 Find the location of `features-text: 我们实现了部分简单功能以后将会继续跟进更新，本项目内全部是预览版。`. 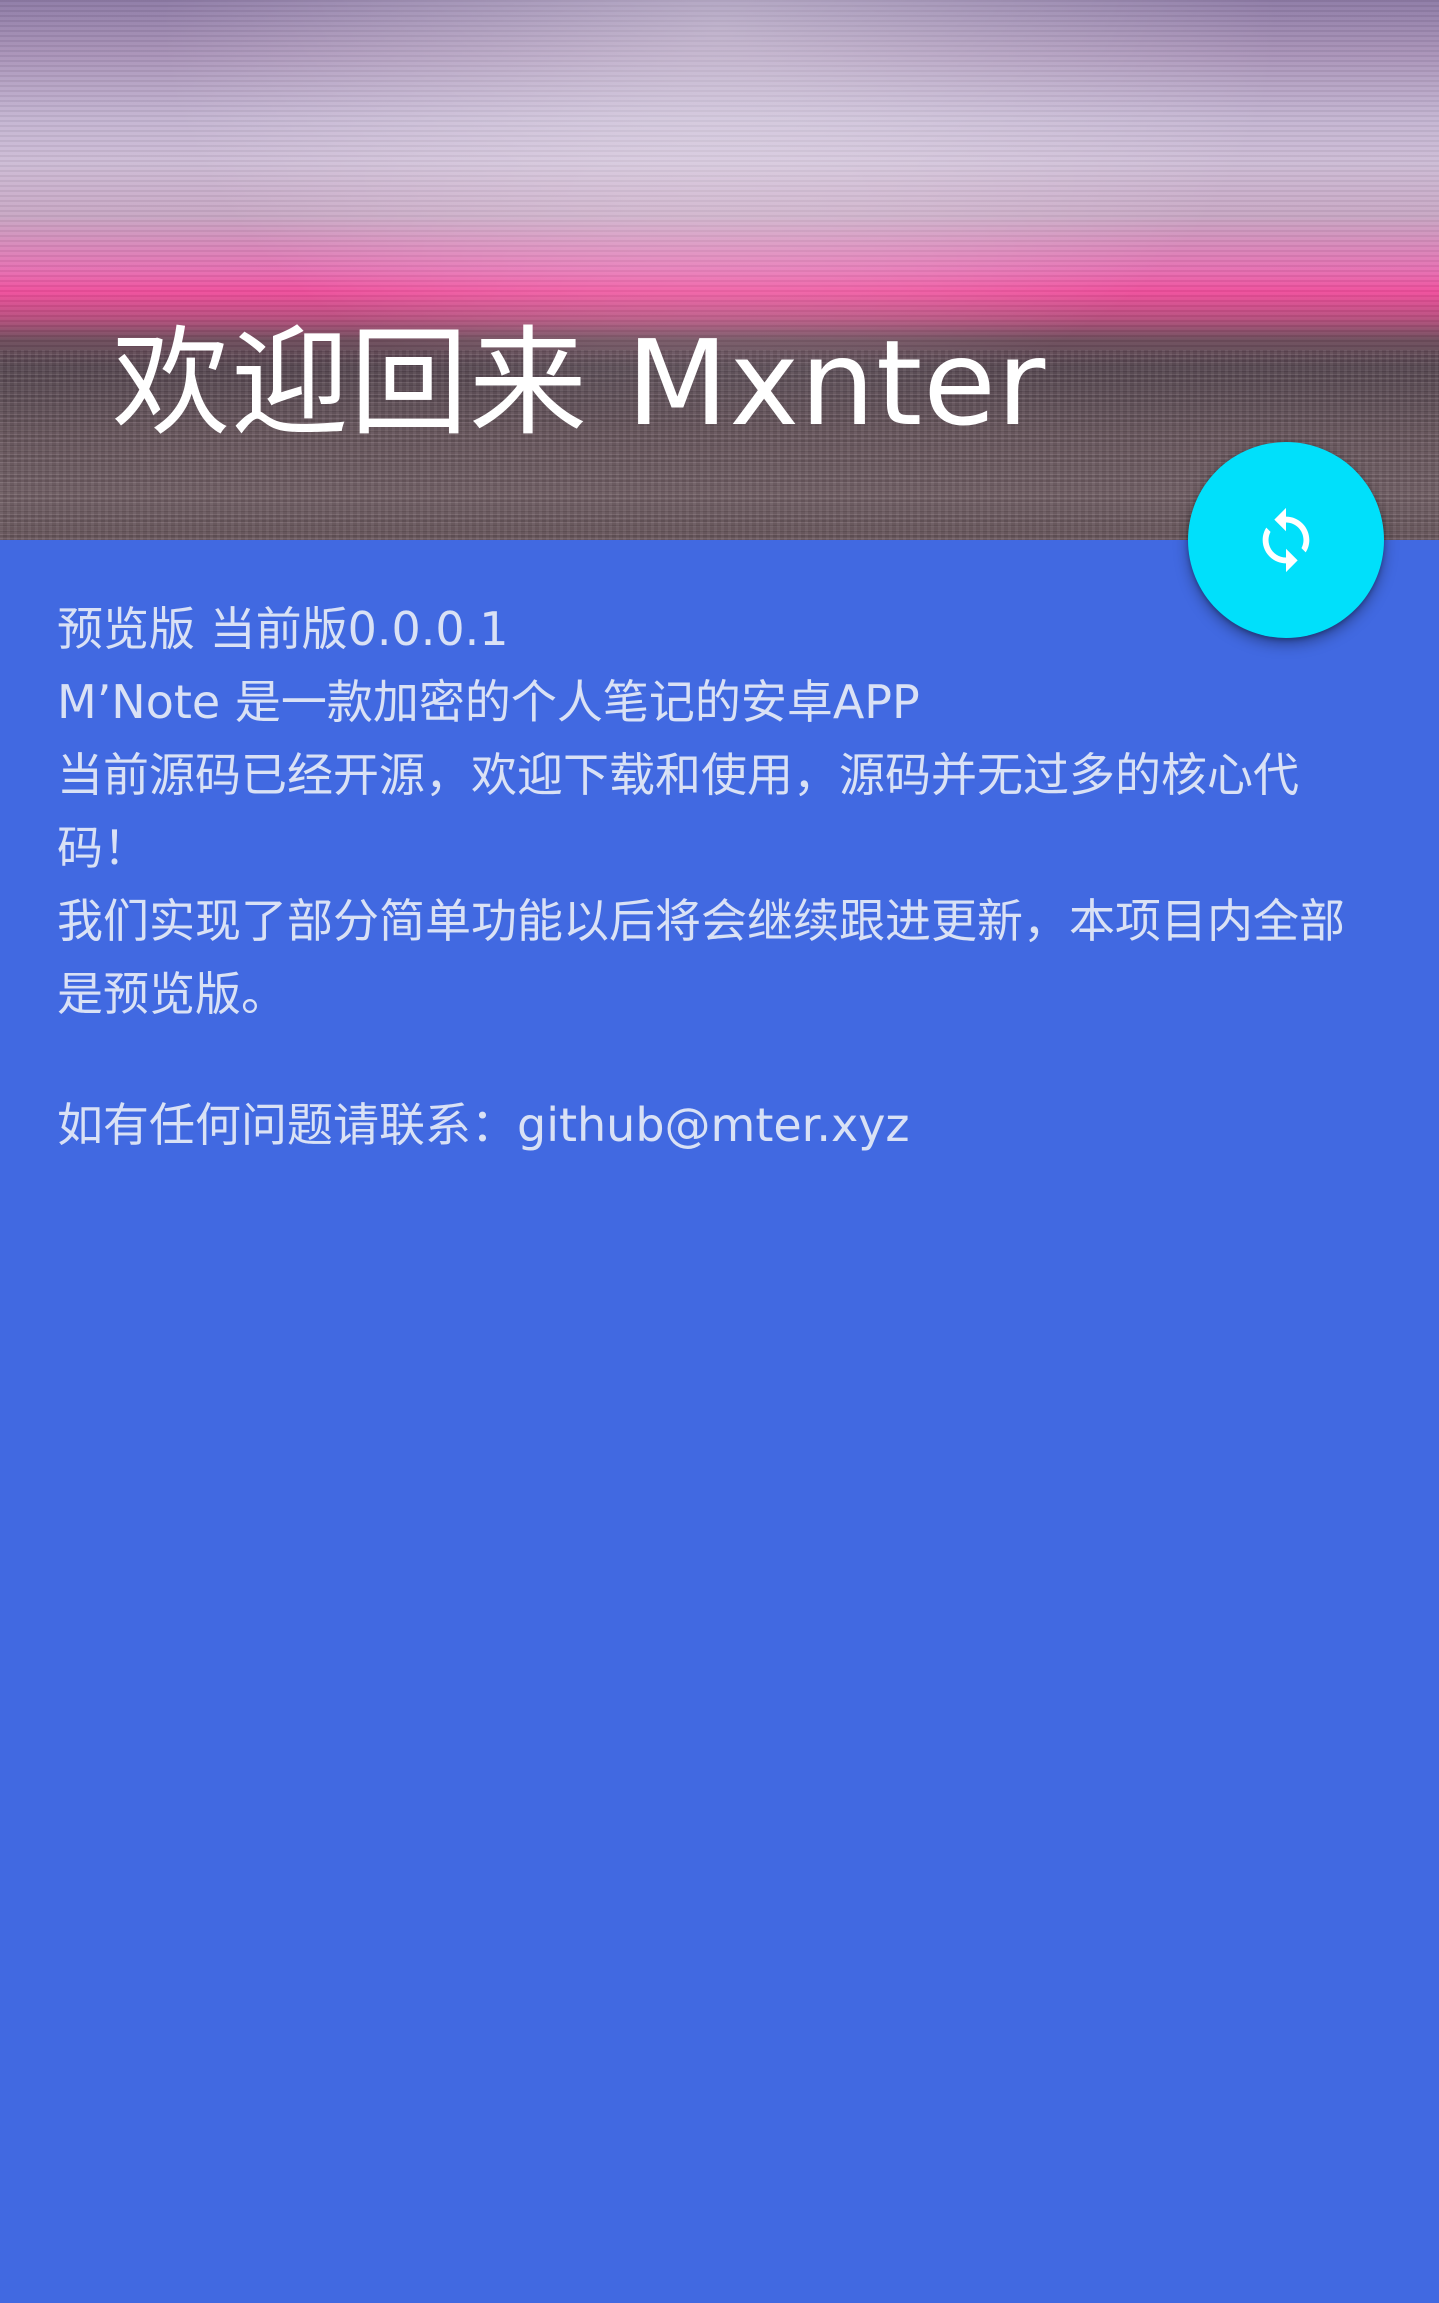

features-text: 我们实现了部分简单功能以后将会继续跟进更新，本项目内全部是预览版。 is located at coordinates (701, 957).